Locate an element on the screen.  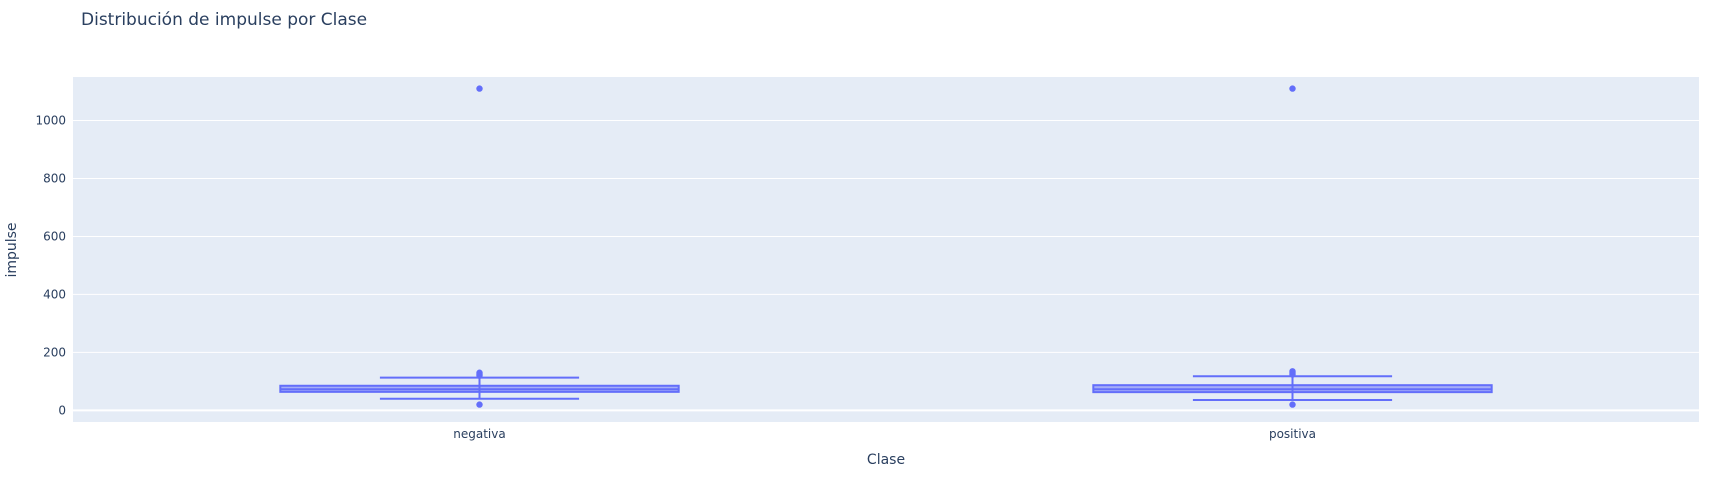
x-axis-title: Clase is located at coordinates (886, 460).